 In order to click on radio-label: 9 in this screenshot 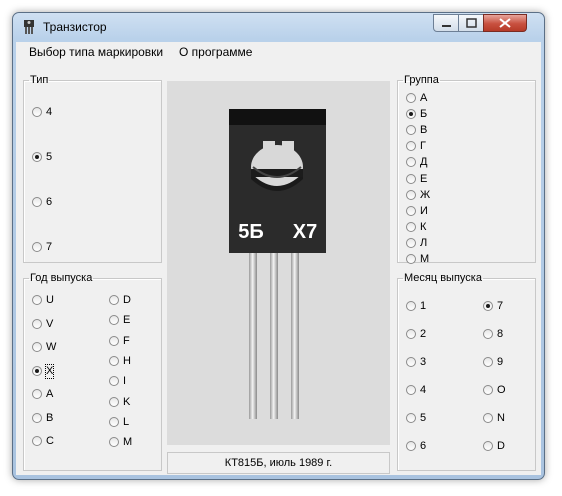, I will do `click(500, 362)`.